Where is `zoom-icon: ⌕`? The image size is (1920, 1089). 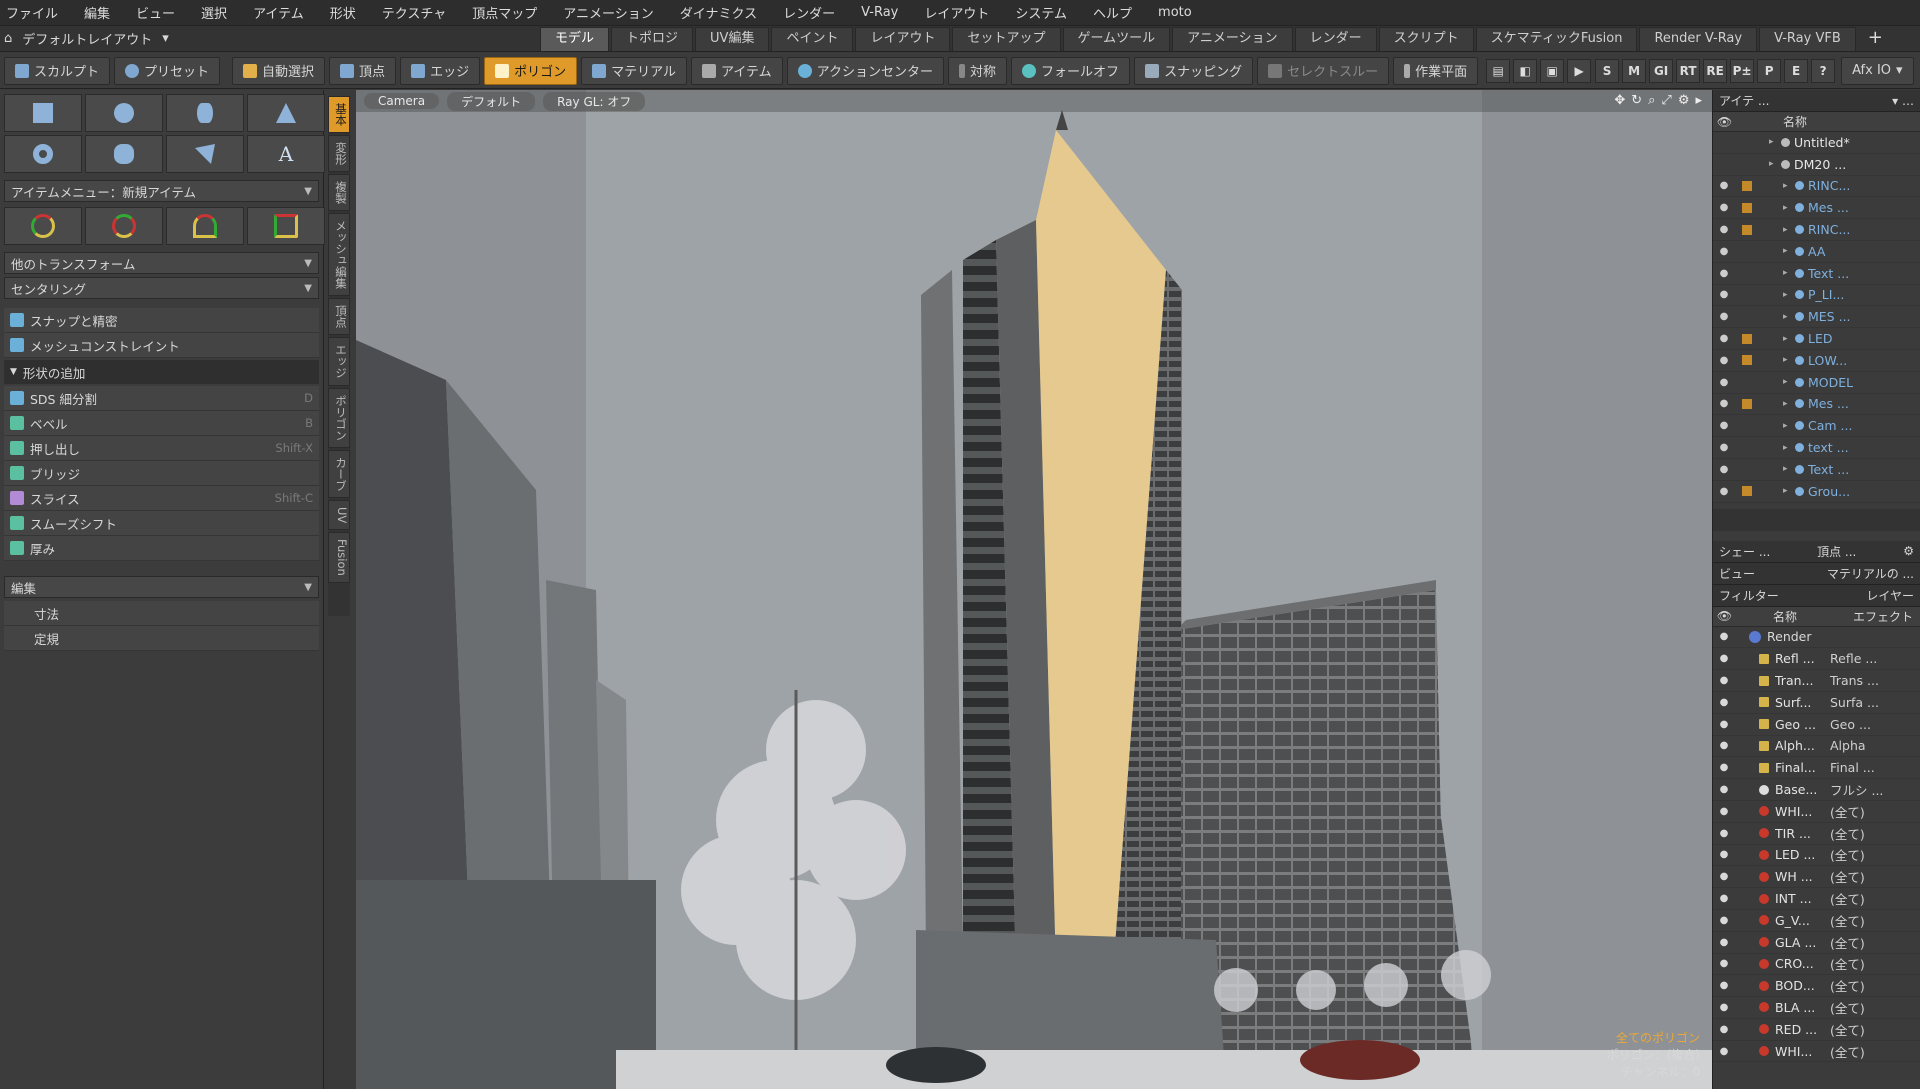 zoom-icon: ⌕ is located at coordinates (1651, 100).